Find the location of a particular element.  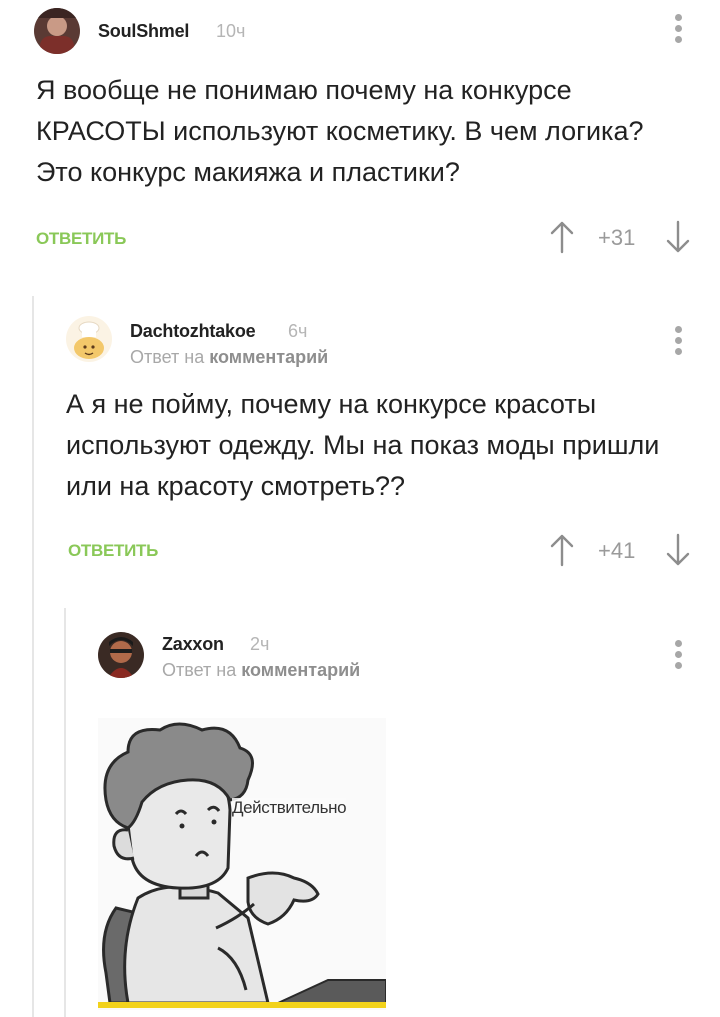

username: Dachtozhtakoe is located at coordinates (193, 331).